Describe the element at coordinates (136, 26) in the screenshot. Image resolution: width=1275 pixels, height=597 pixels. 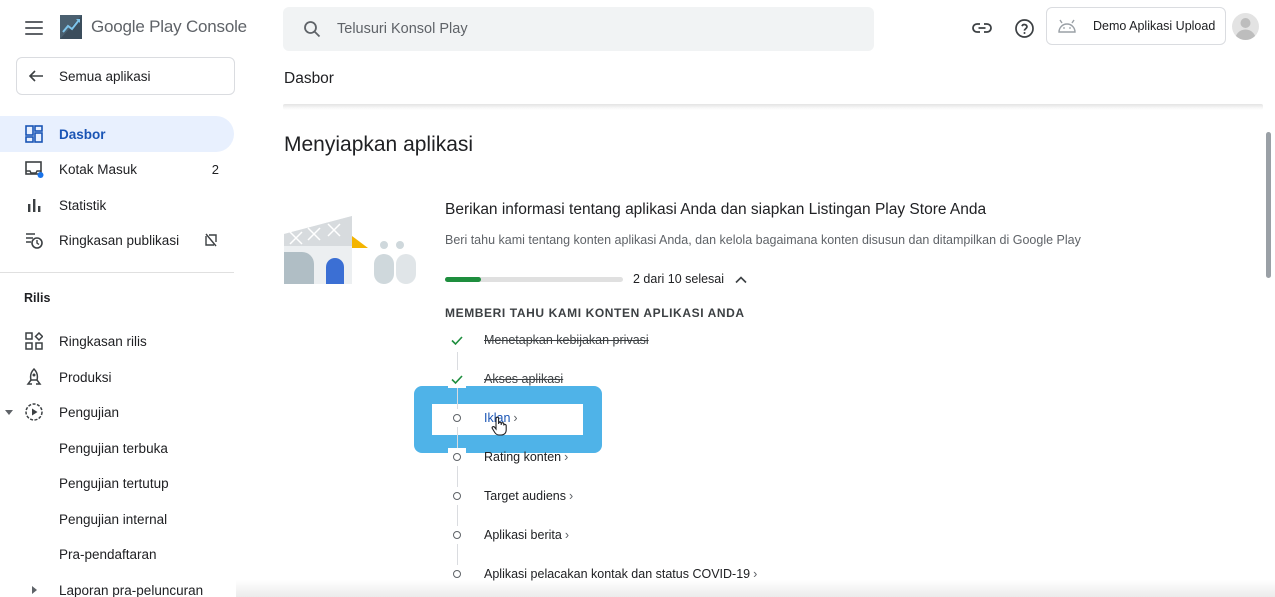
I see `logo-text-prefix: Google Play` at that location.